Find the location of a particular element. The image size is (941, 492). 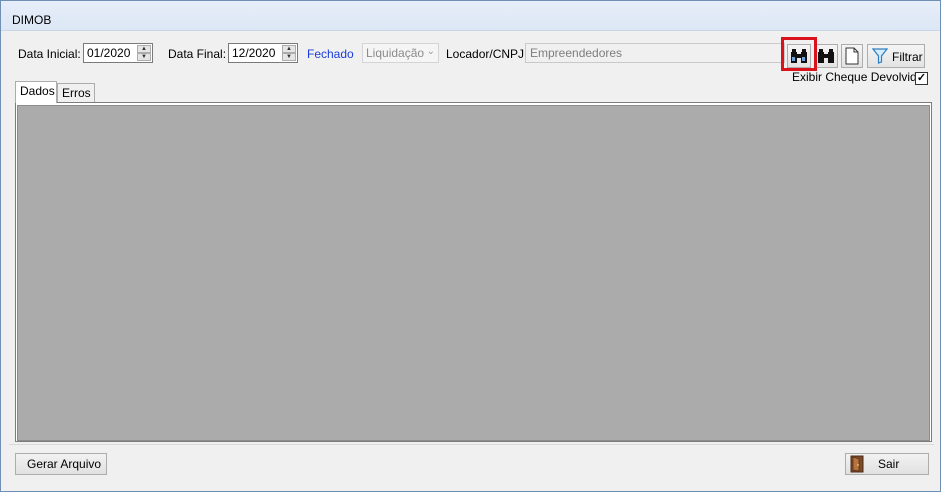

gerar-arquivo-label: Gerar Arquivo is located at coordinates (64, 464).